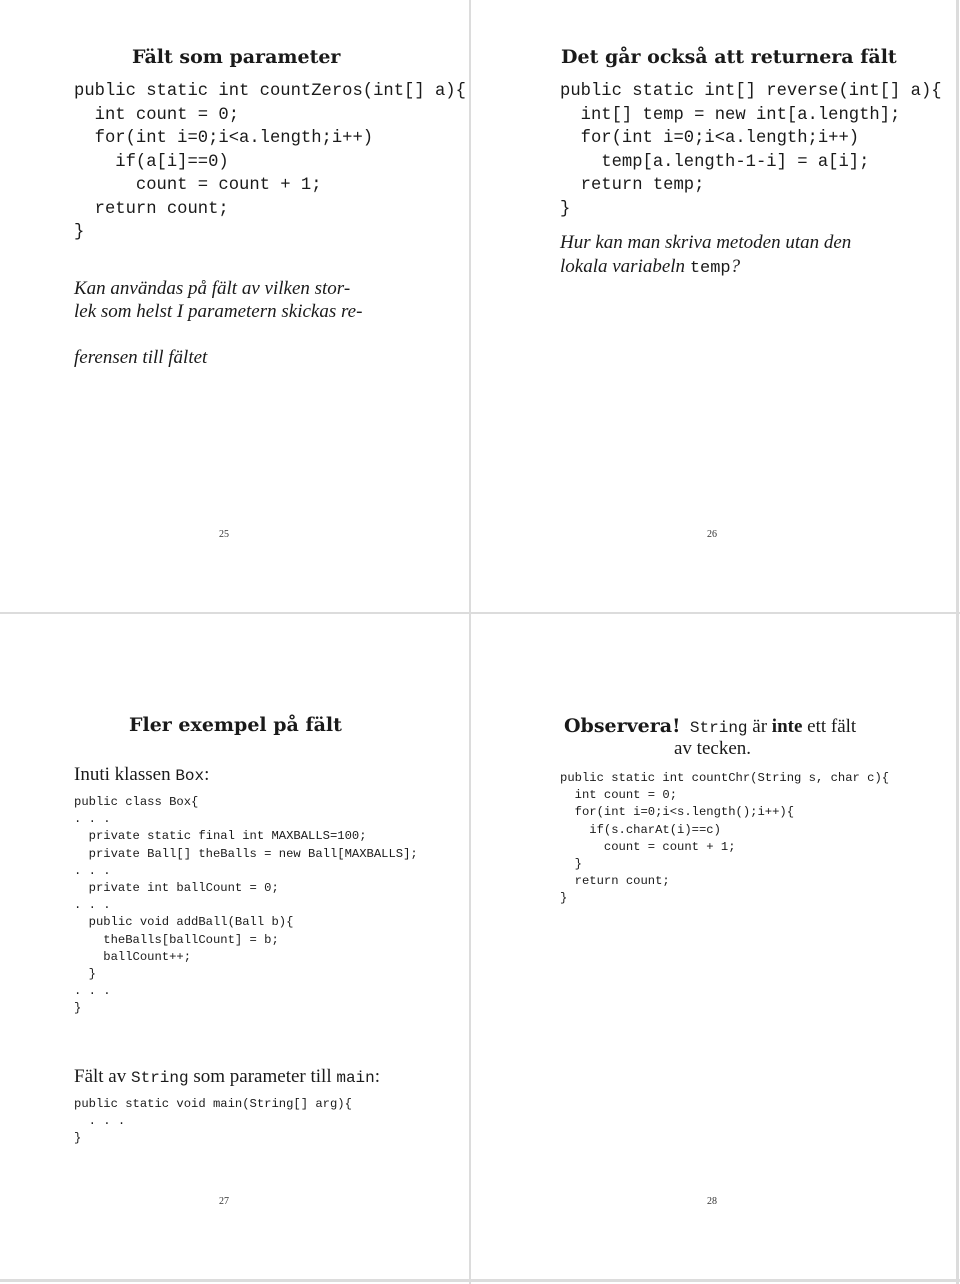 The height and width of the screenshot is (1284, 960). I want to click on page-edge-right, so click(957, 642).